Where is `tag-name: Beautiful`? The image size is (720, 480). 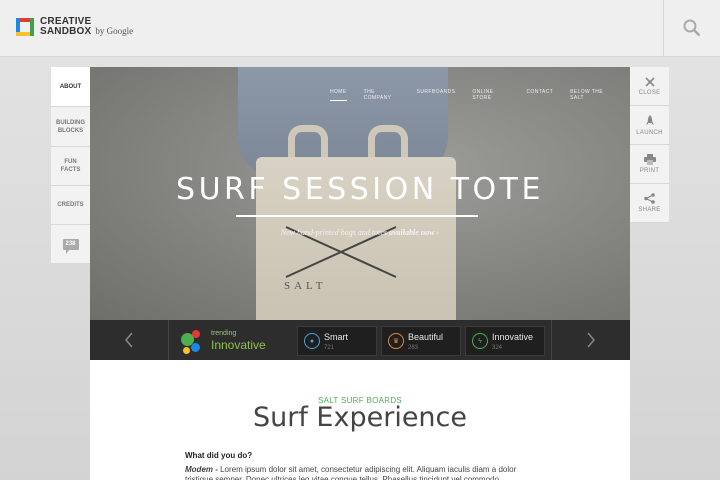 tag-name: Beautiful is located at coordinates (426, 337).